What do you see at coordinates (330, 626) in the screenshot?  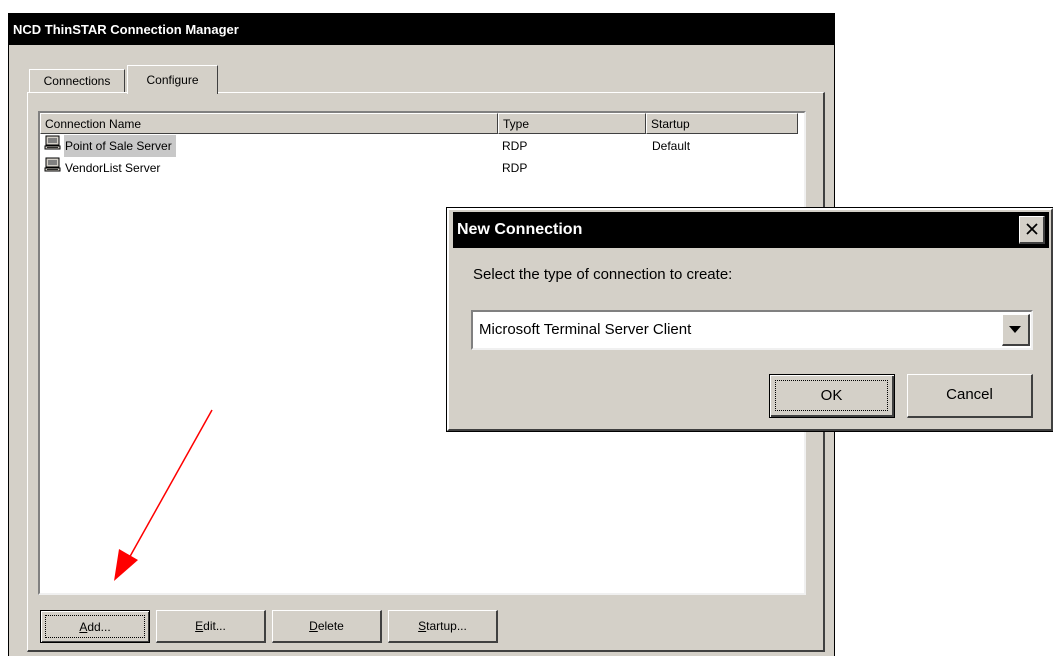 I see `delete-label-rest: elete` at bounding box center [330, 626].